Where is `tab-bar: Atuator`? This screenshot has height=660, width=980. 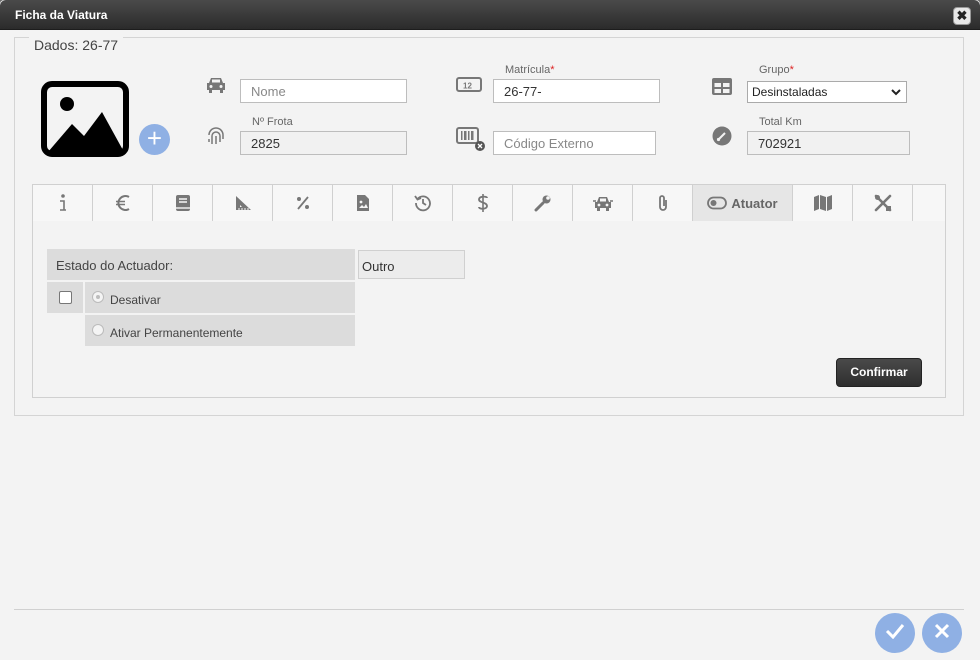 tab-bar: Atuator is located at coordinates (489, 203).